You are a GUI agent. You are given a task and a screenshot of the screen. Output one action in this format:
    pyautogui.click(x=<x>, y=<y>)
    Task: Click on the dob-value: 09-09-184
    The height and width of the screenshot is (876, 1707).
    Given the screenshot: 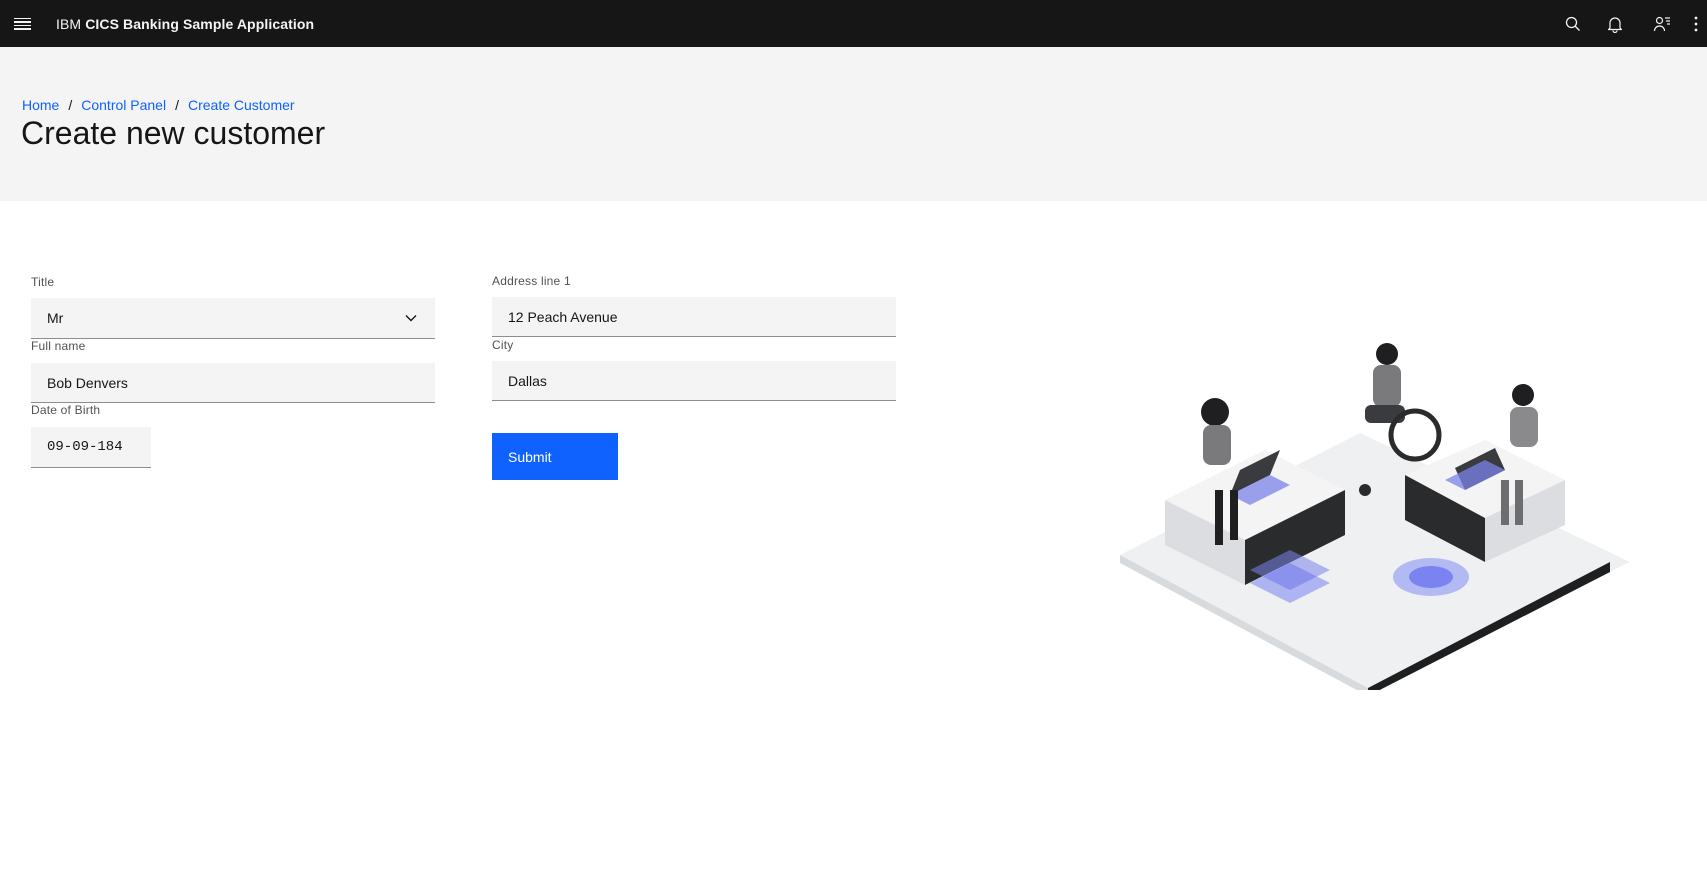 What is the action you would take?
    pyautogui.click(x=85, y=447)
    